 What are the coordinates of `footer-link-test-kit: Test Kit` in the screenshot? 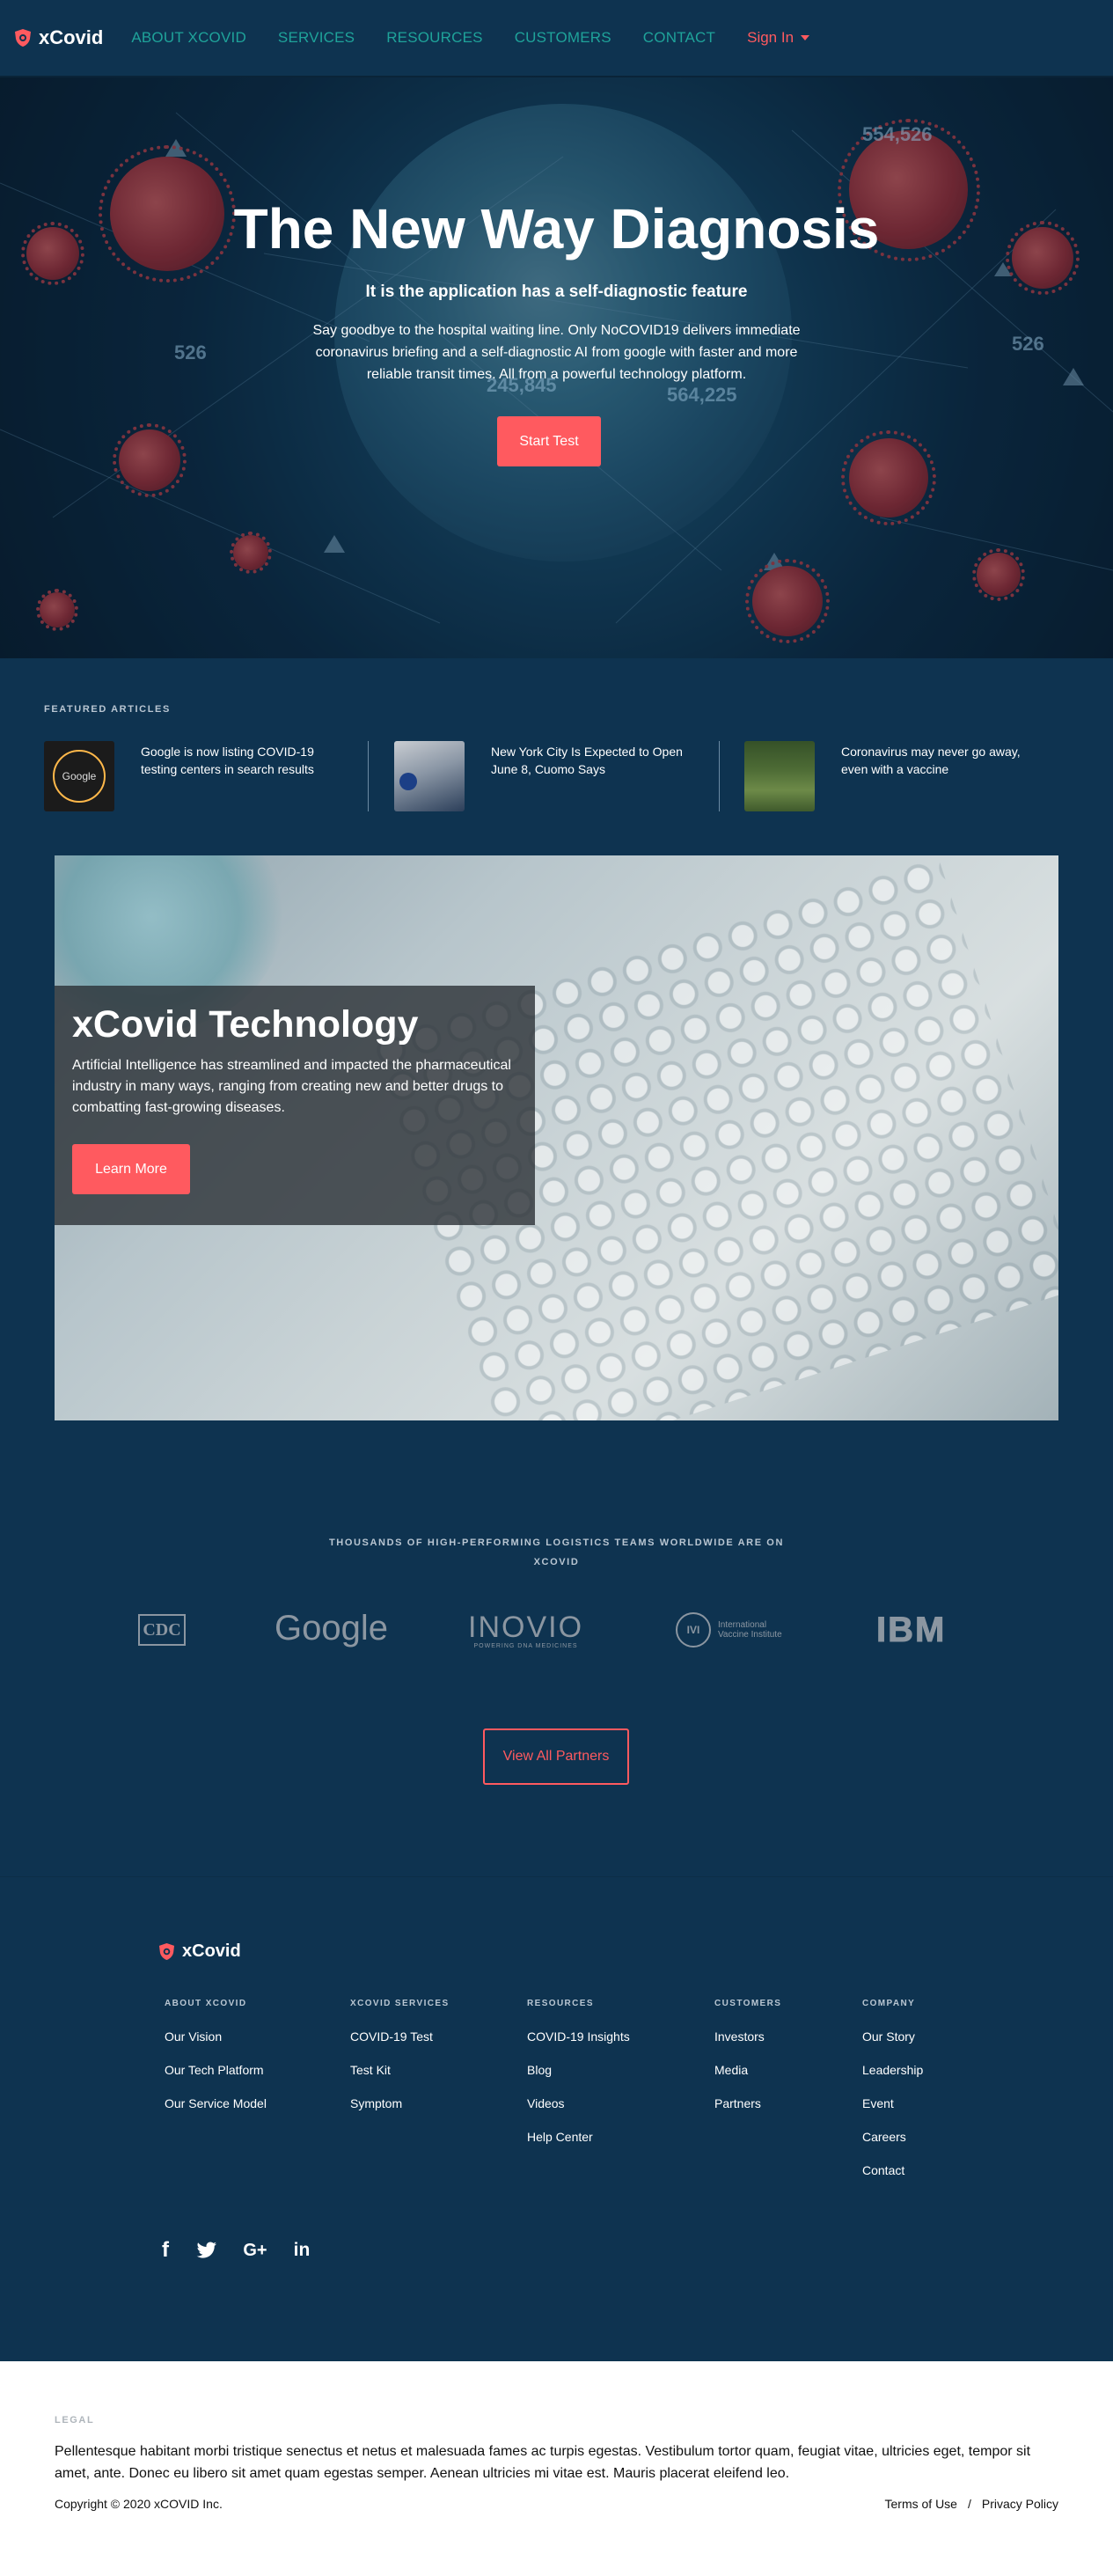 It's located at (400, 2079).